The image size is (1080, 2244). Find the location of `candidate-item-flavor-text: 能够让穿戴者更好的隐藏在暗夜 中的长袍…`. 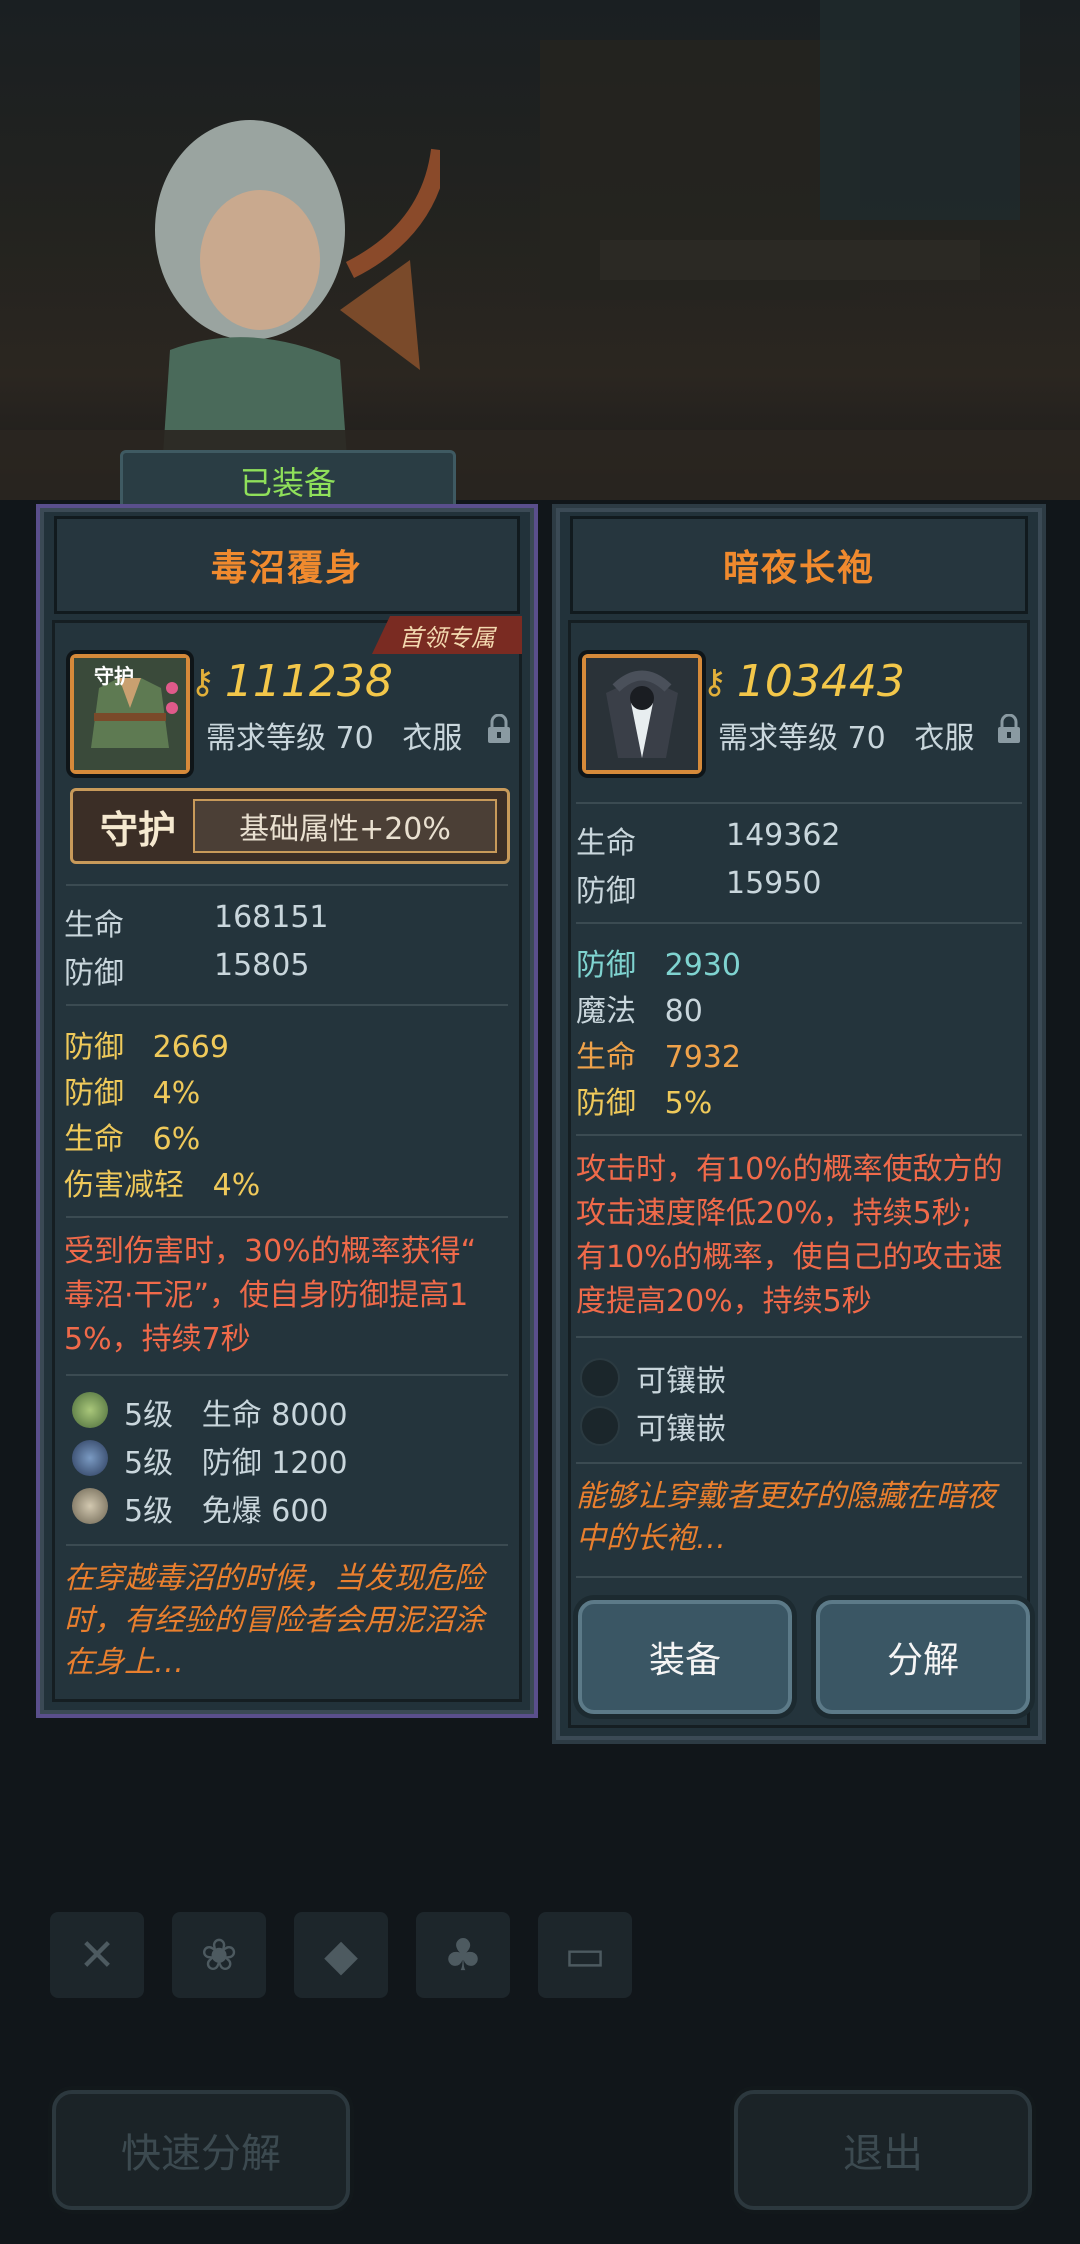

candidate-item-flavor-text: 能够让穿戴者更好的隐藏在暗夜 中的长袍… is located at coordinates (786, 1517).